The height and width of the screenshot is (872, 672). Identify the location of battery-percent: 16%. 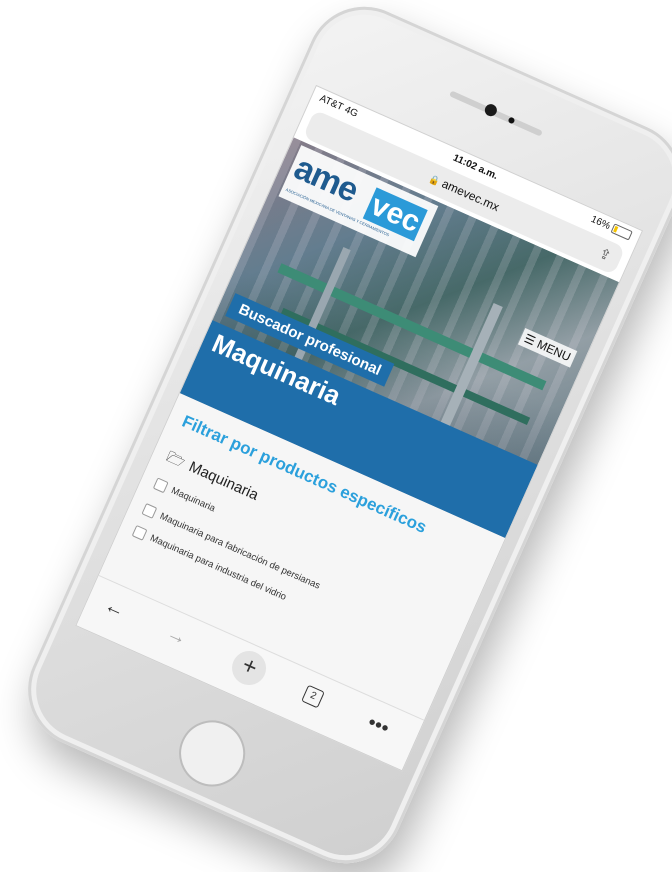
(600, 223).